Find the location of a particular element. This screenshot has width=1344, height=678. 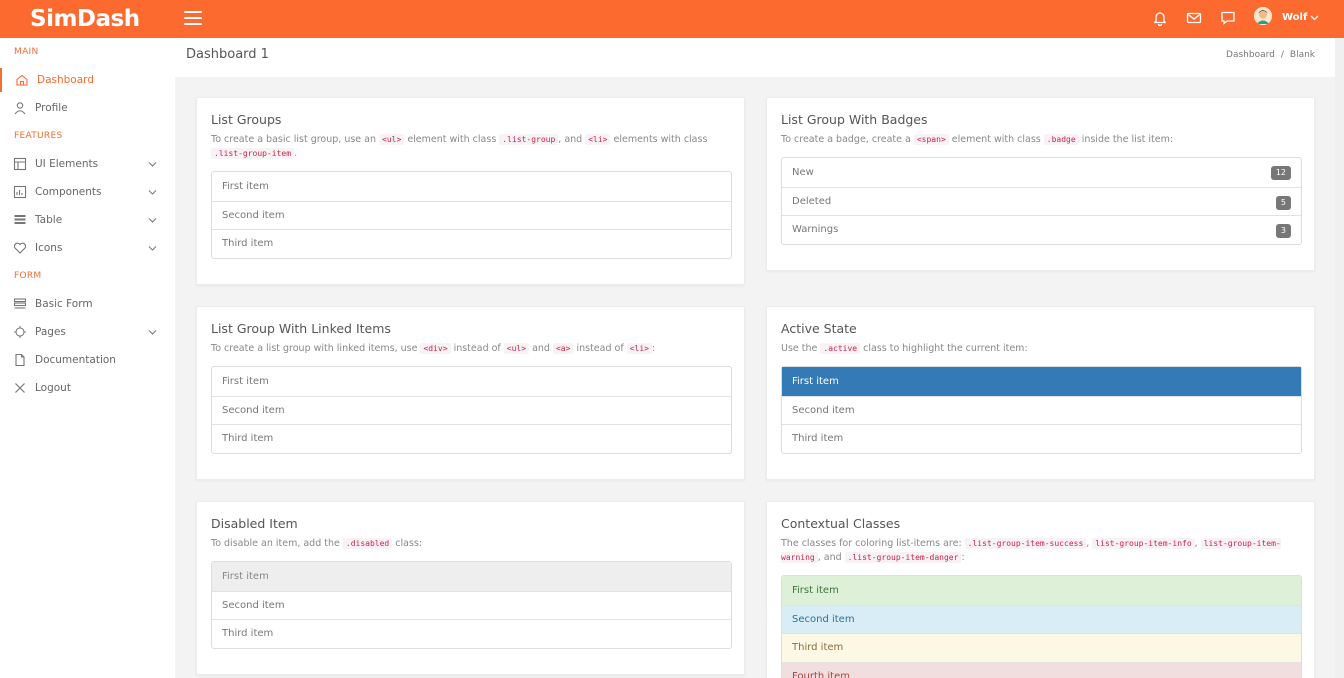

list-item-warning: Third item is located at coordinates (1041, 647).